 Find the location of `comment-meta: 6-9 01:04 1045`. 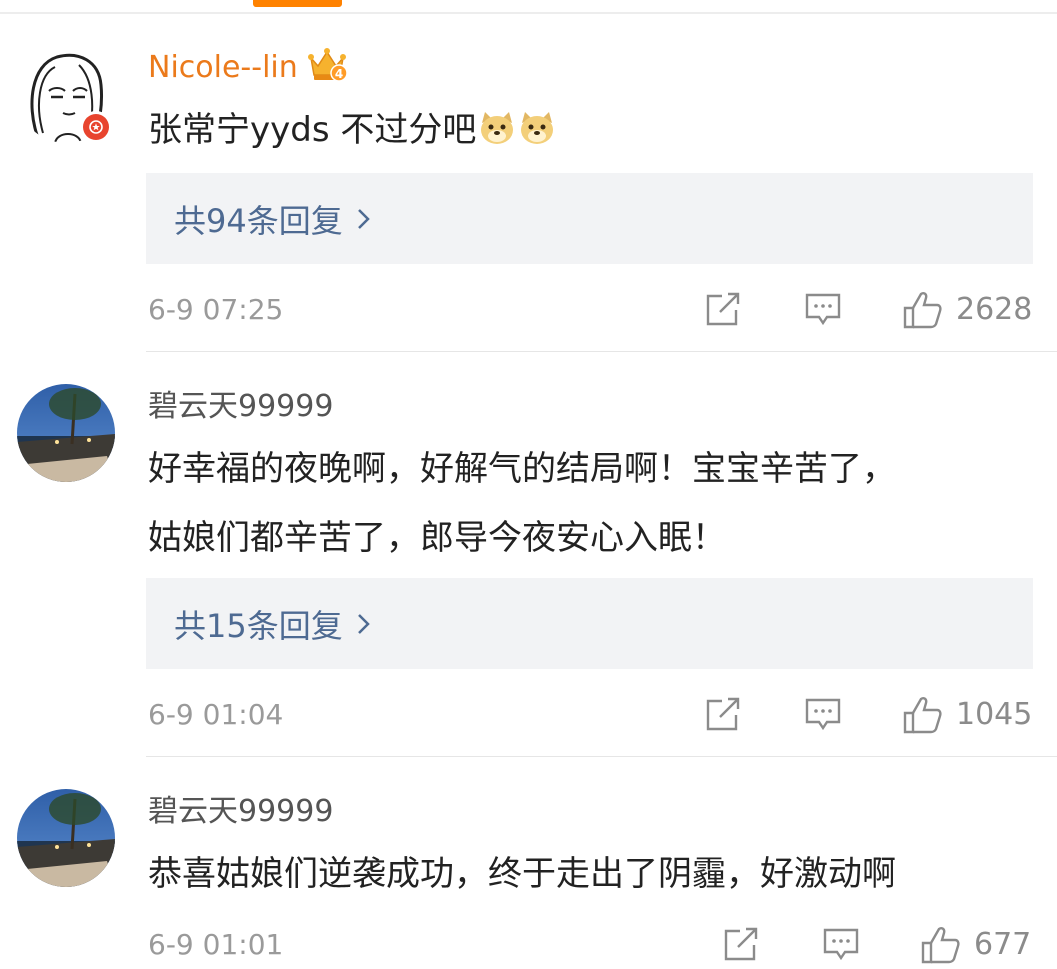

comment-meta: 6-9 01:04 1045 is located at coordinates (528, 715).